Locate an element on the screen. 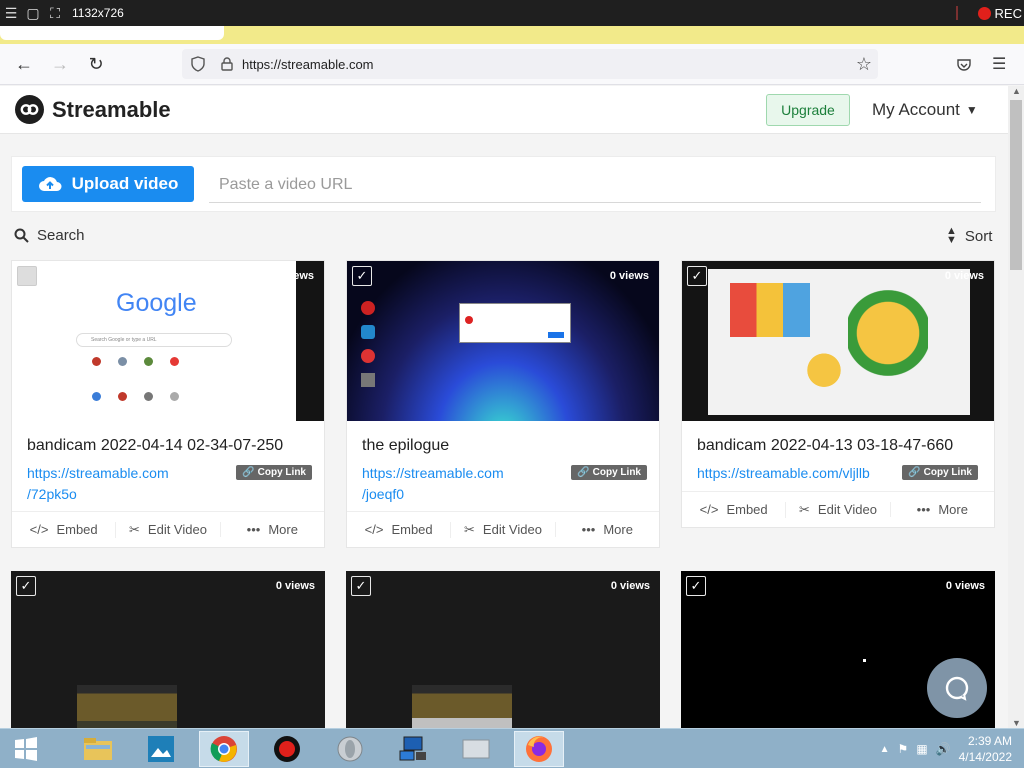  scroll-down-icon: ▼ is located at coordinates (1016, 723).